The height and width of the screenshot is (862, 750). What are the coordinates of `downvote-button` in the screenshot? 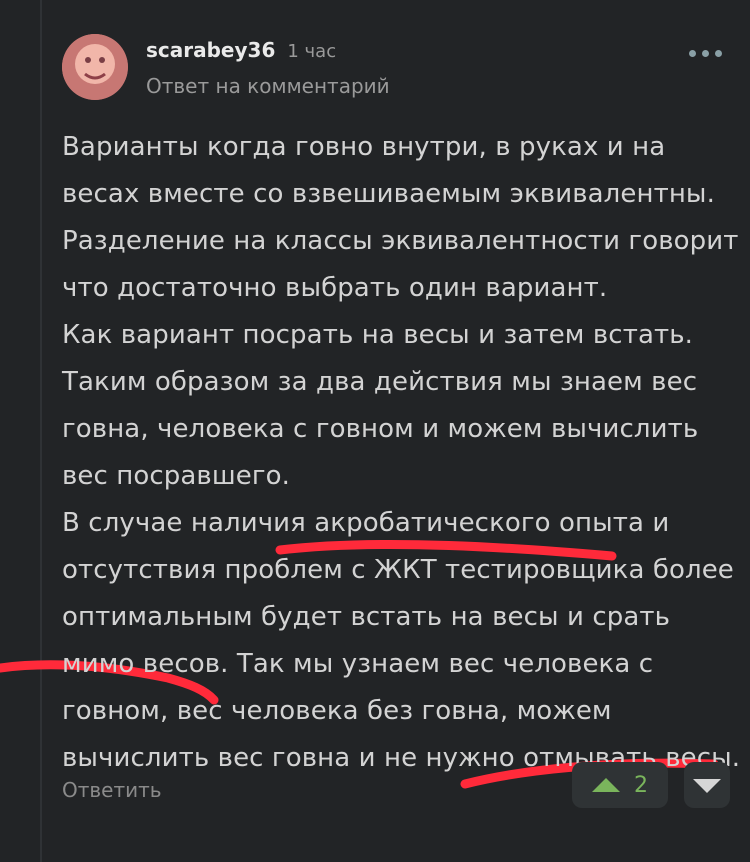 It's located at (707, 785).